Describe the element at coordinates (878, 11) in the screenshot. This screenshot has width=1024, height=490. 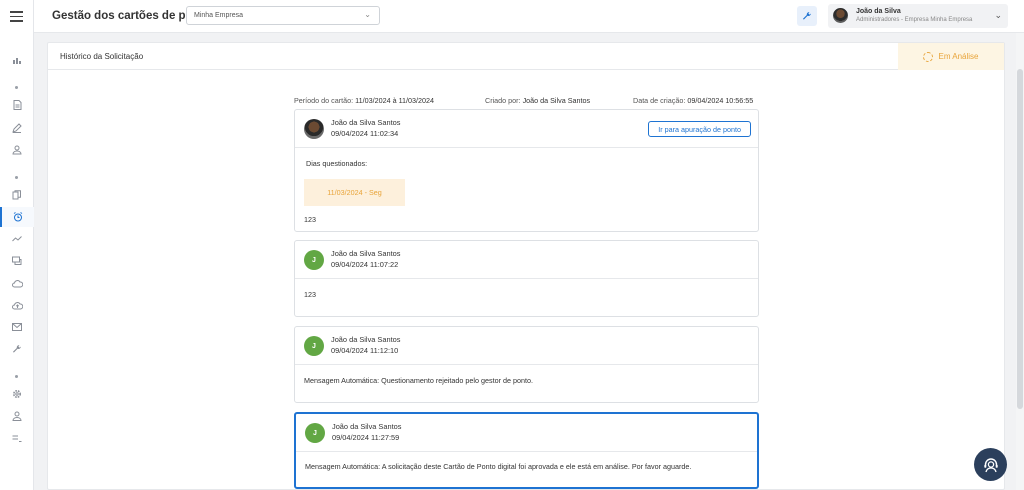
I see `user-name: João da Silva` at that location.